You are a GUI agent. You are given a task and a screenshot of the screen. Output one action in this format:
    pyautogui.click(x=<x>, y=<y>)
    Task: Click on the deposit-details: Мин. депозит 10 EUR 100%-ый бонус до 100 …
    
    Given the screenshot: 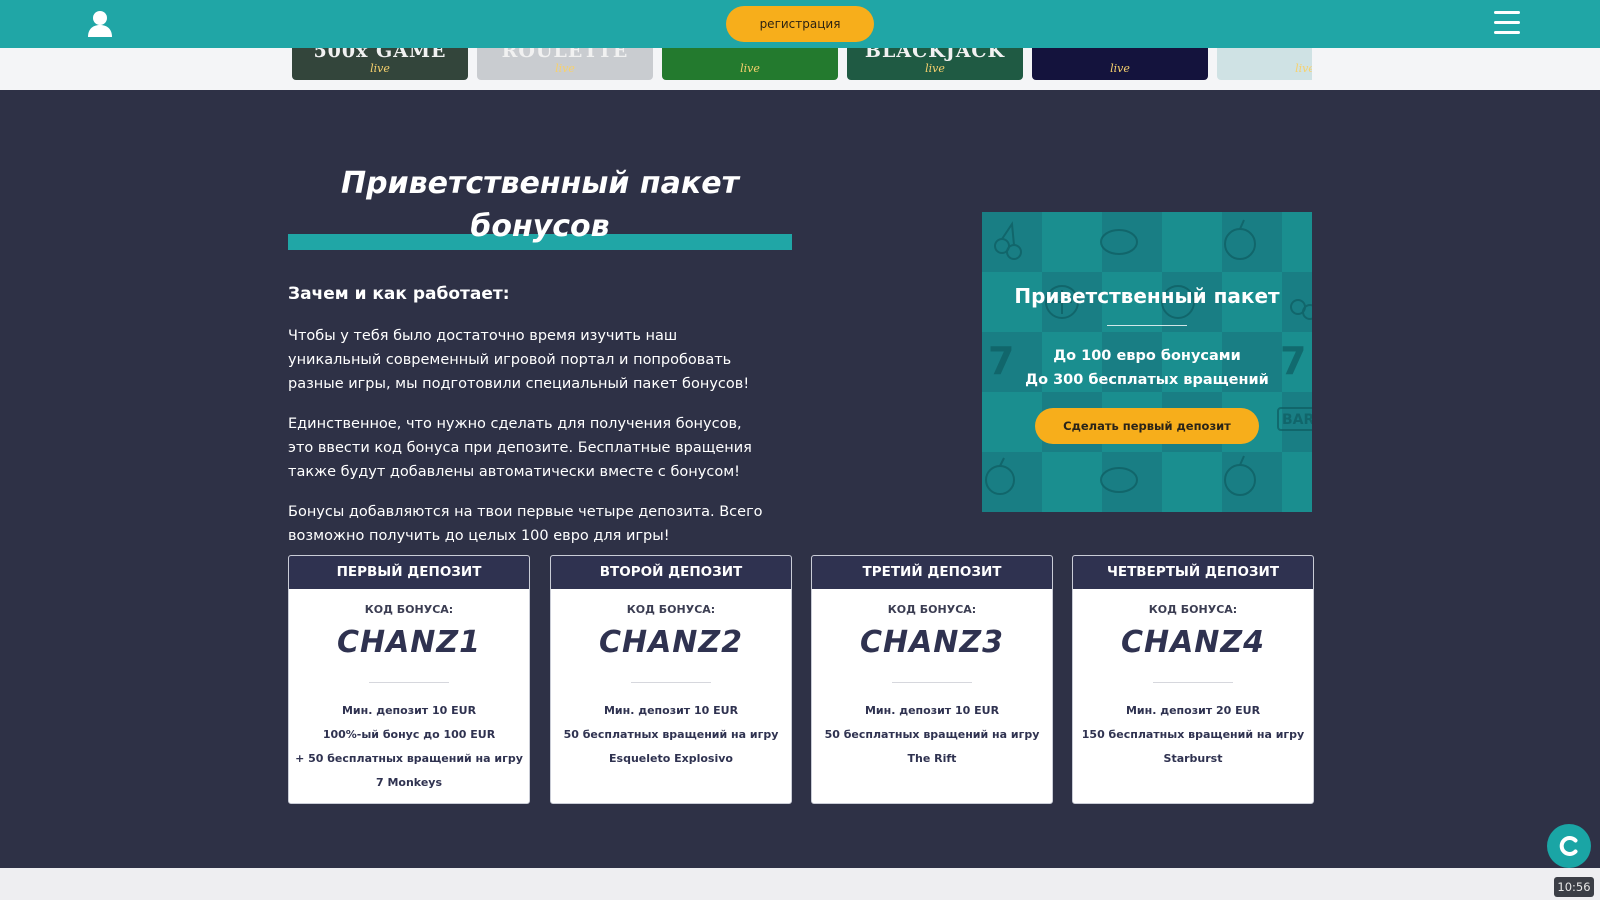 What is the action you would take?
    pyautogui.click(x=409, y=747)
    